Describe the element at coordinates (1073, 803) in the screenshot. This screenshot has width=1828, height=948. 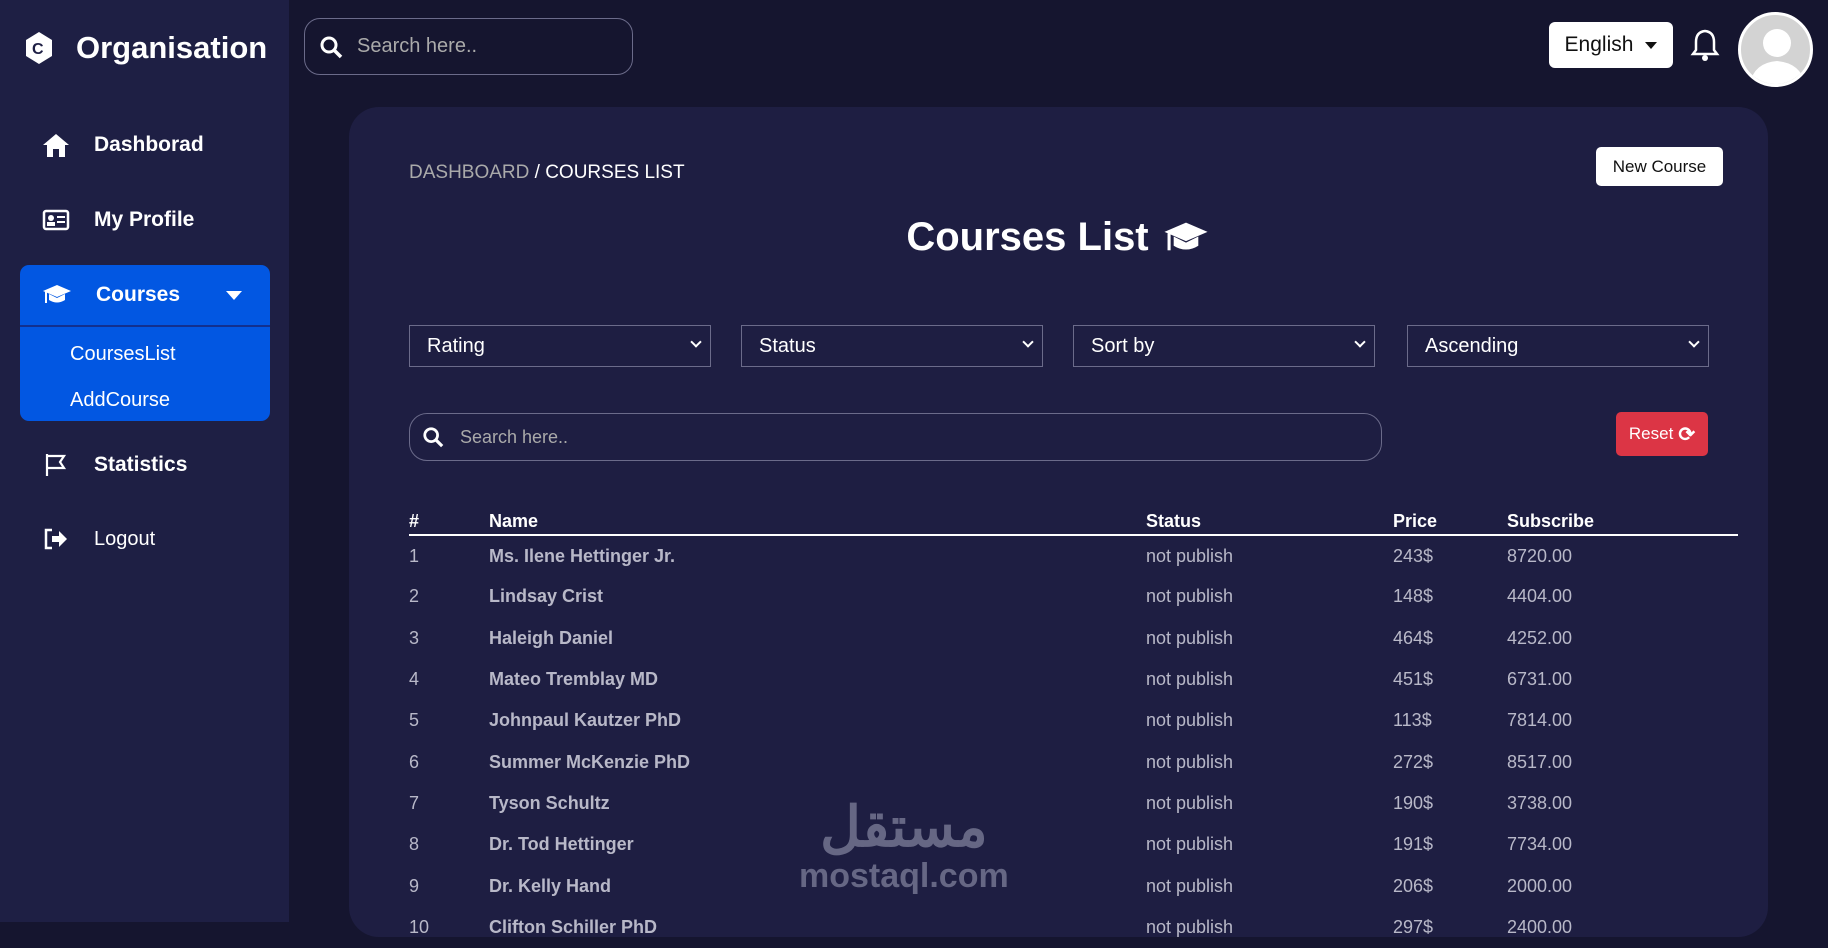
I see `table-row: 7 Tyson Schultz not publish 190$ 3738.00` at that location.